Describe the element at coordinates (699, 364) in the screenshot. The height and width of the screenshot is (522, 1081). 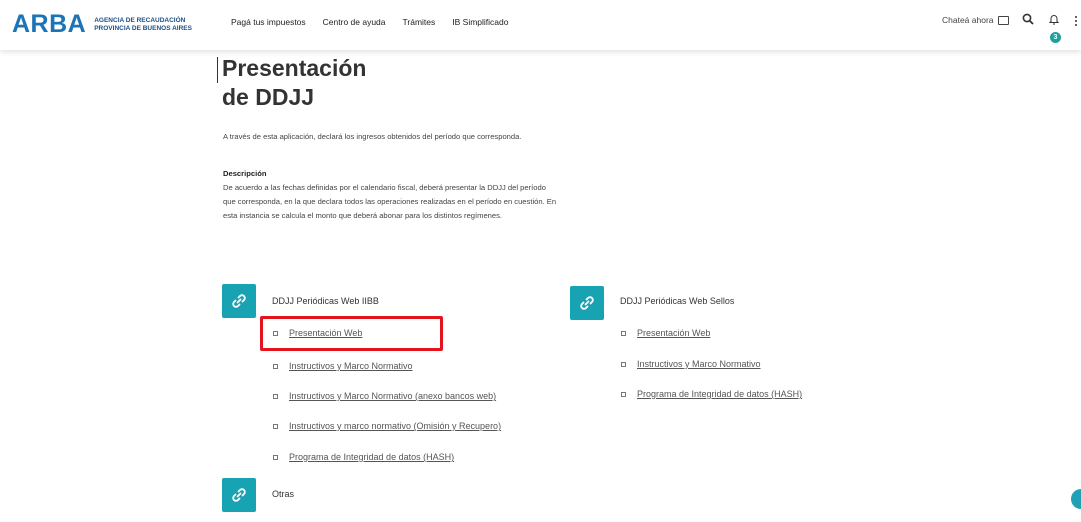
I see `sellos-instructivos-link: Instructivos y Marco Normativo` at that location.